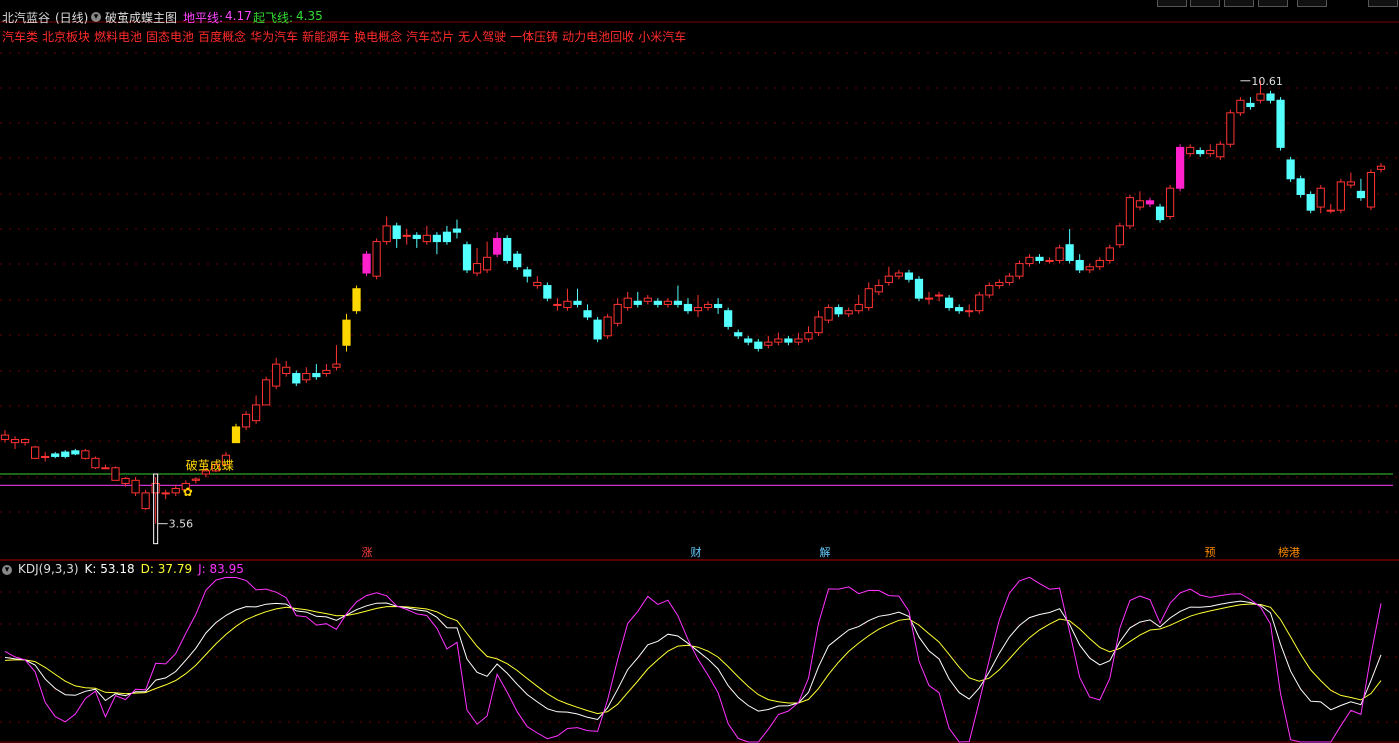 The height and width of the screenshot is (743, 1399). Describe the element at coordinates (482, 37) in the screenshot. I see `concept-tag: 无人驾驶` at that location.